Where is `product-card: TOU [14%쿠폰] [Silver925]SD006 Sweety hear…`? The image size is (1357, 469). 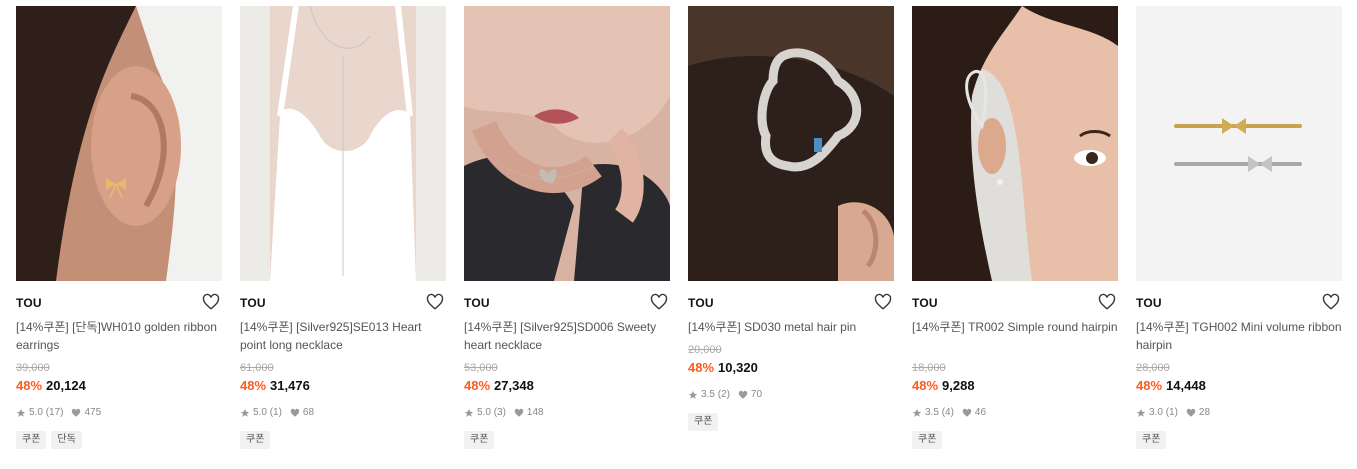 product-card: TOU [14%쿠폰] [Silver925]SD006 Sweety hear… is located at coordinates (567, 236).